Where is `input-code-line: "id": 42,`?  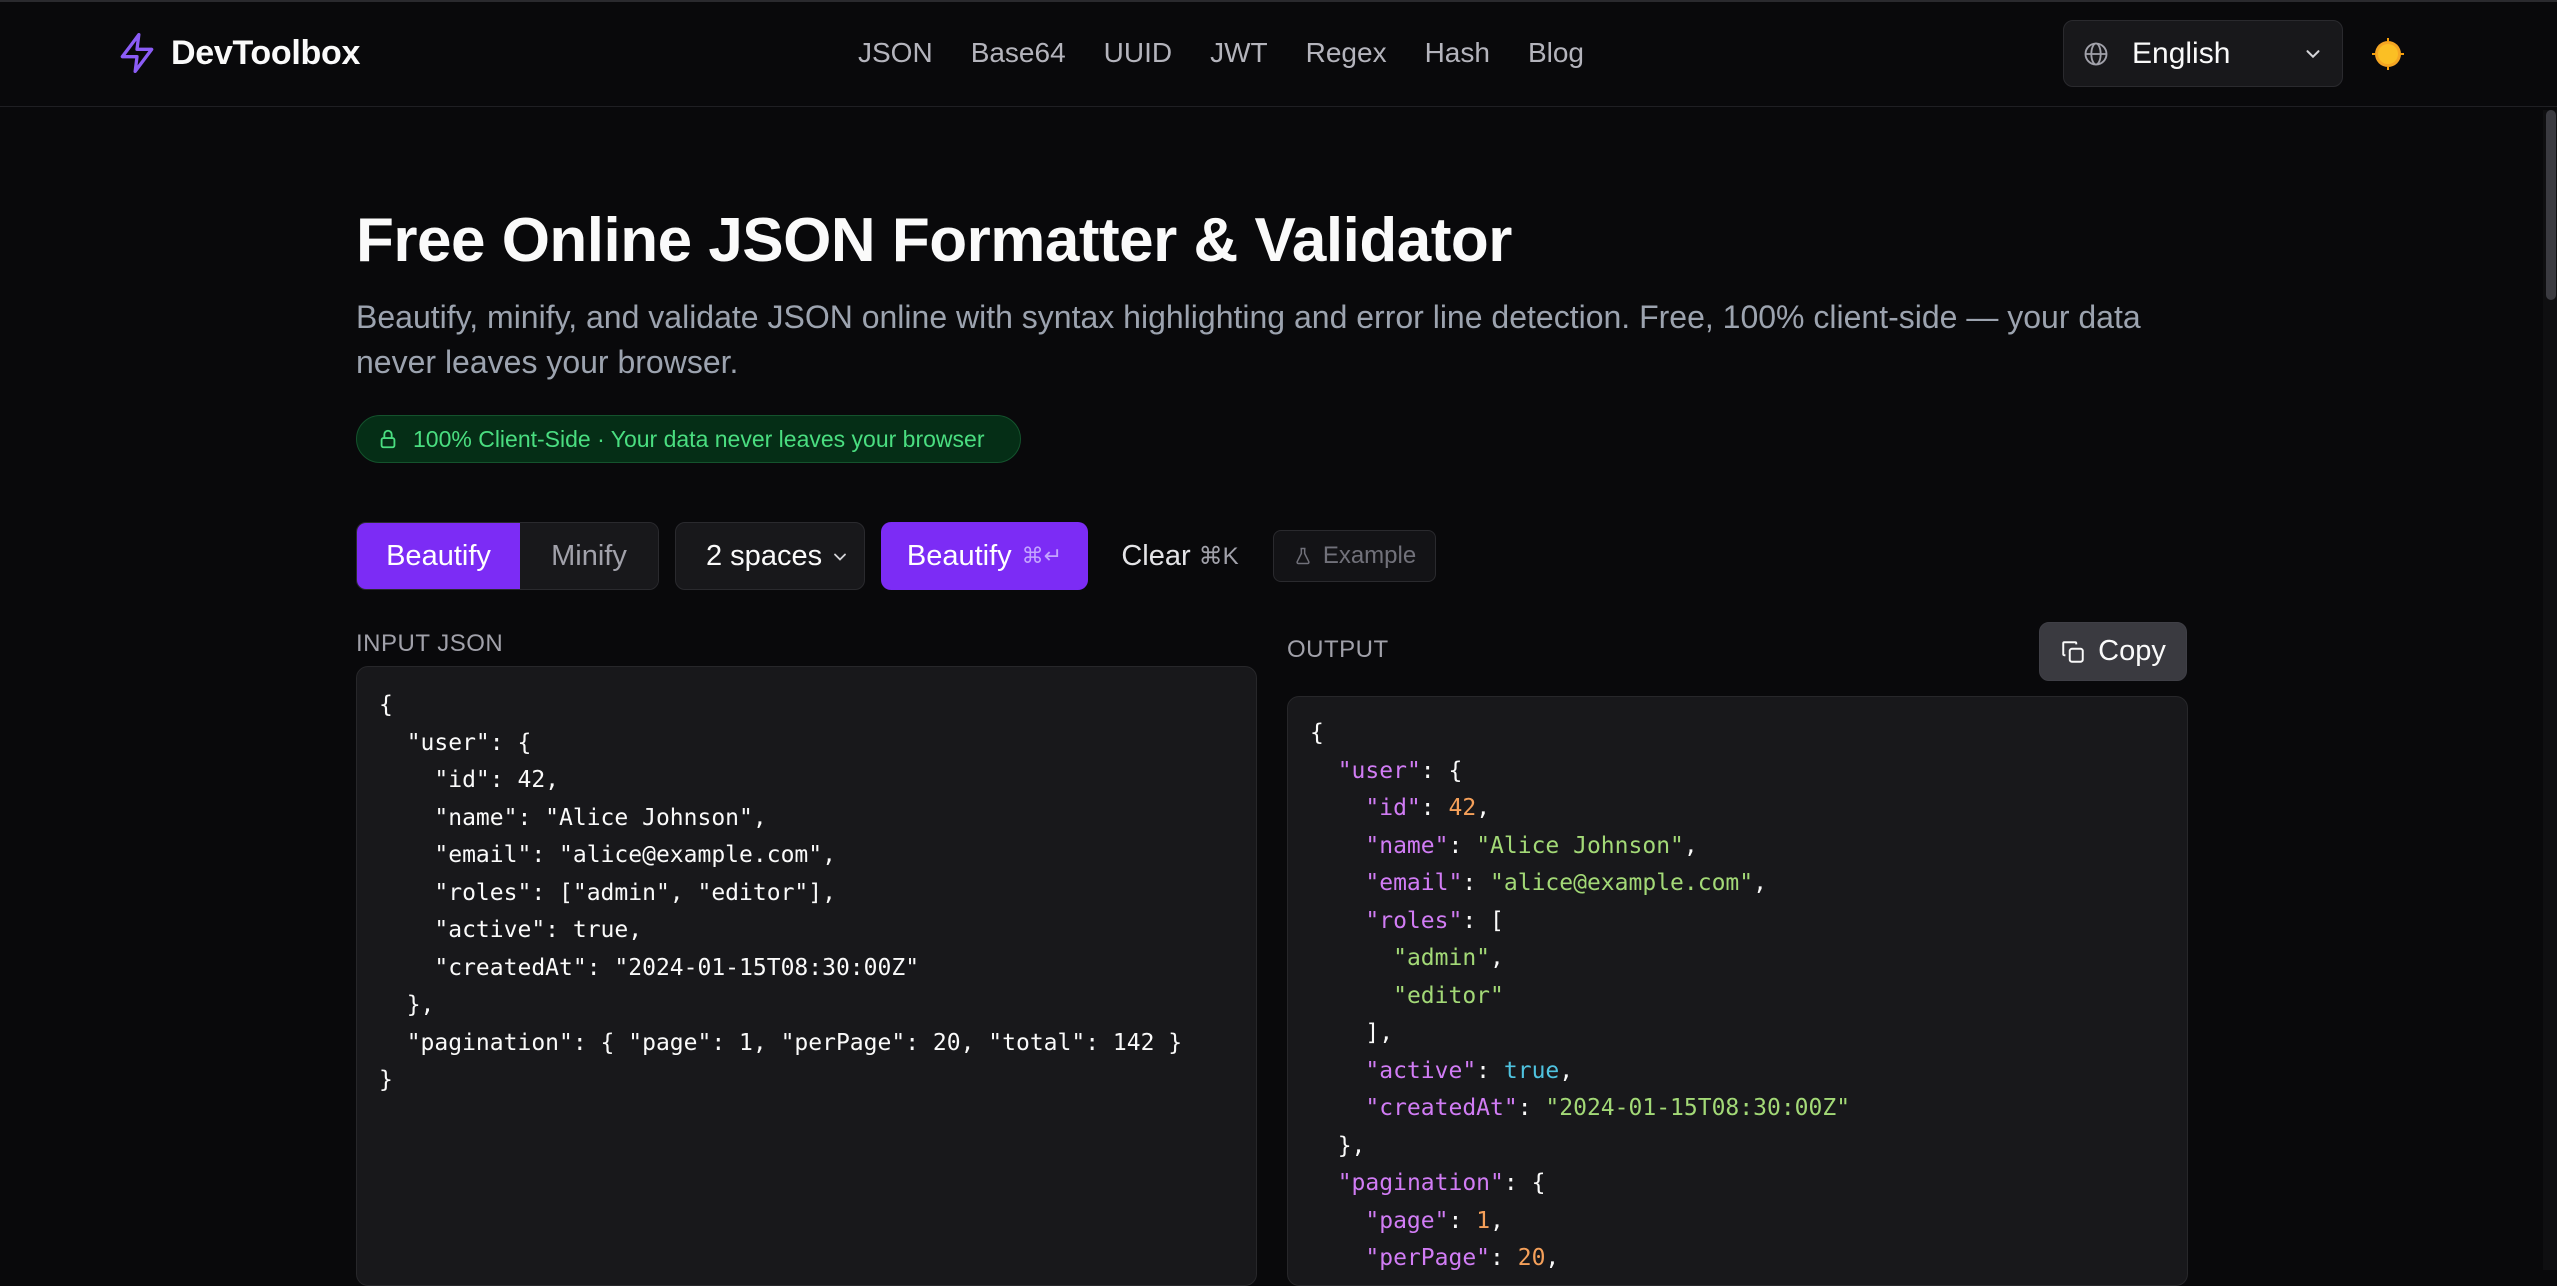
input-code-line: "id": 42, is located at coordinates (469, 780).